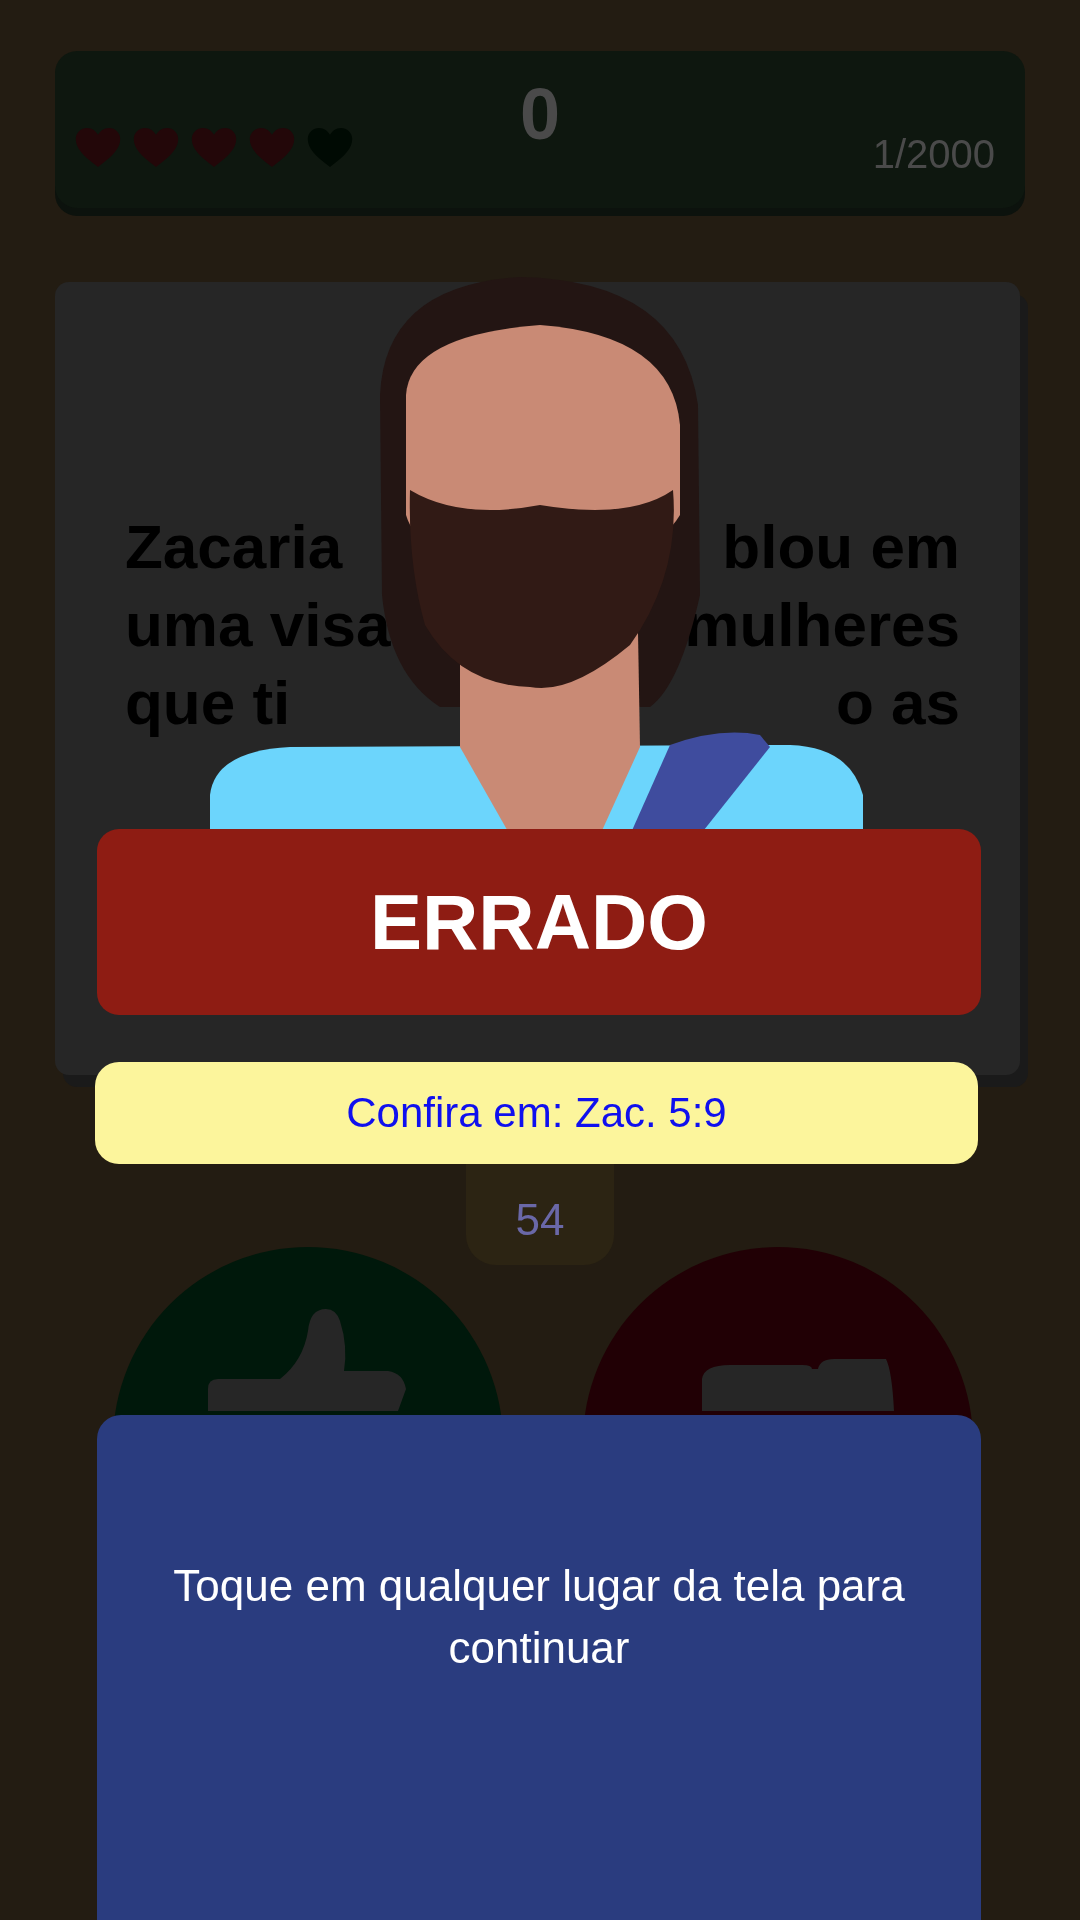 The width and height of the screenshot is (1080, 1920). Describe the element at coordinates (540, 1220) in the screenshot. I see `timer-value: 54` at that location.